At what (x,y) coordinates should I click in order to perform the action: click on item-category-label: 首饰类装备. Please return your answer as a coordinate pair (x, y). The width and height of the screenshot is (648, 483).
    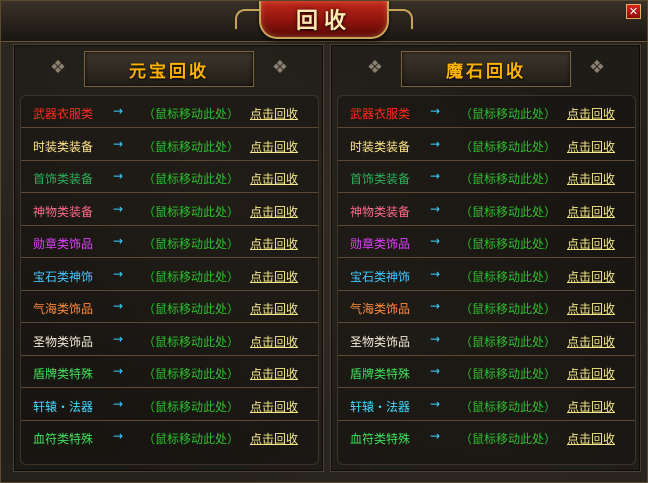
    Looking at the image, I should click on (380, 179).